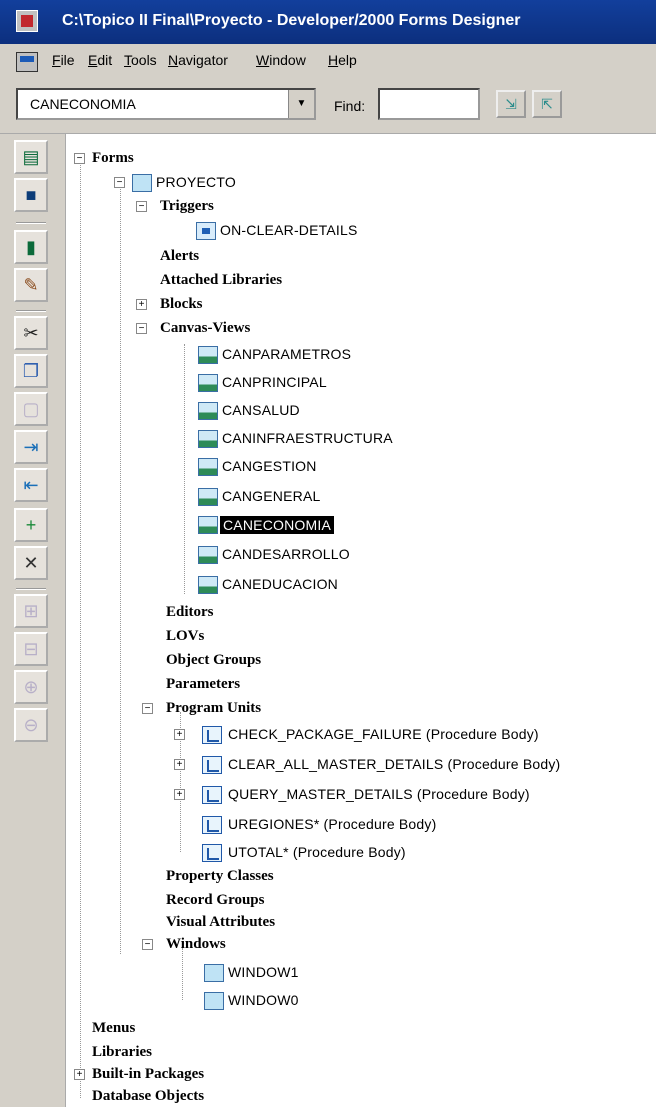  I want to click on paste-icon: ▢, so click(31, 409).